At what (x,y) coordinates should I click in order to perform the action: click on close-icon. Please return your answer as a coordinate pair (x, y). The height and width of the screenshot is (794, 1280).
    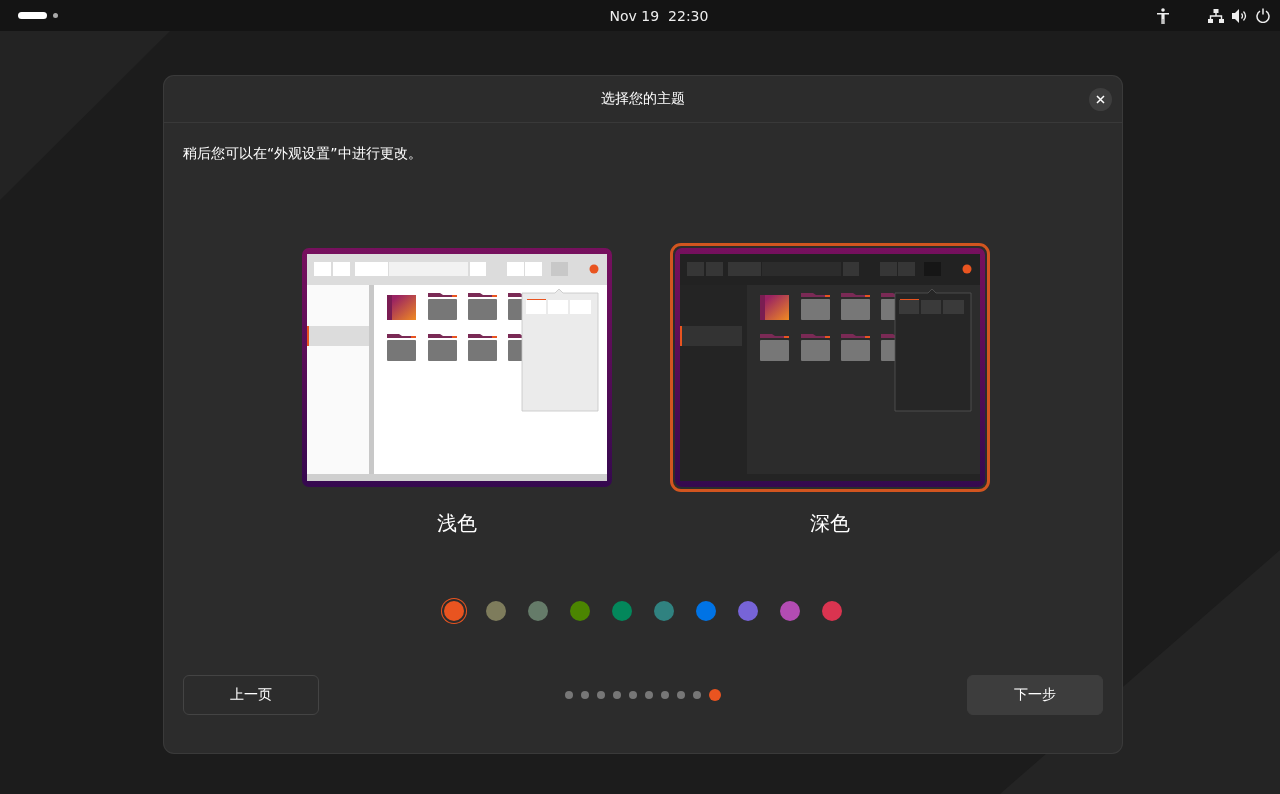
    Looking at the image, I should click on (1100, 99).